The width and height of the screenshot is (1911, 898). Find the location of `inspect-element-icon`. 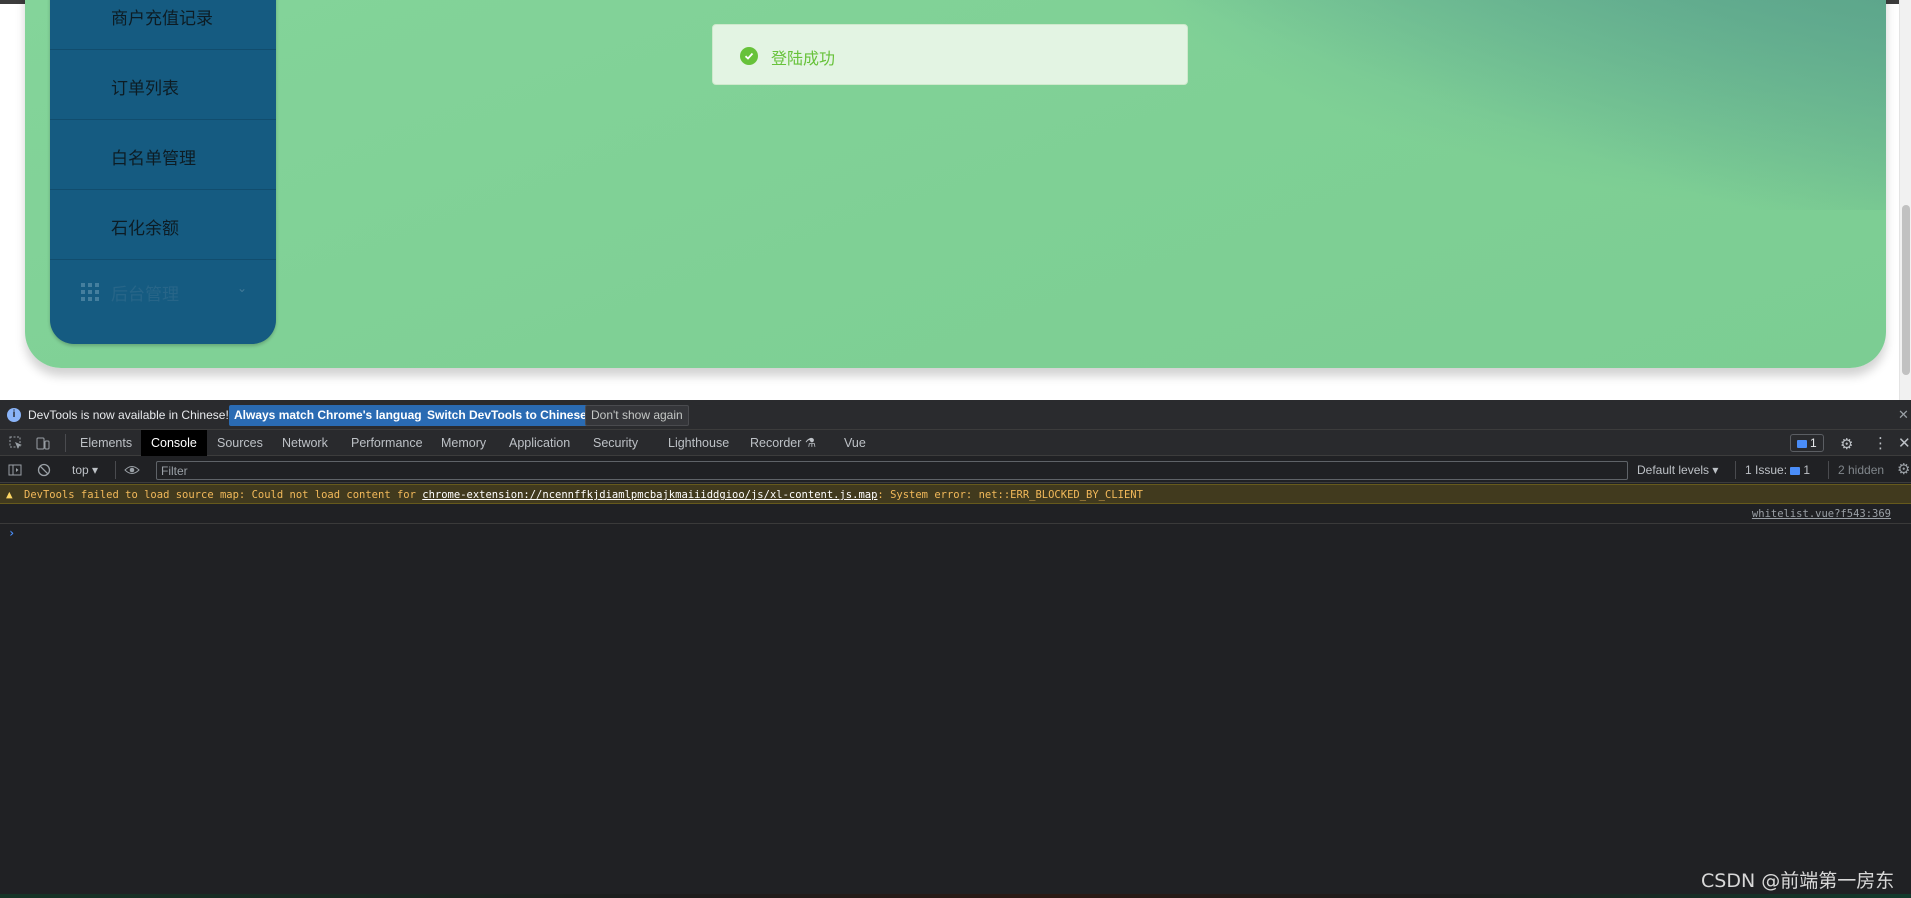

inspect-element-icon is located at coordinates (16, 443).